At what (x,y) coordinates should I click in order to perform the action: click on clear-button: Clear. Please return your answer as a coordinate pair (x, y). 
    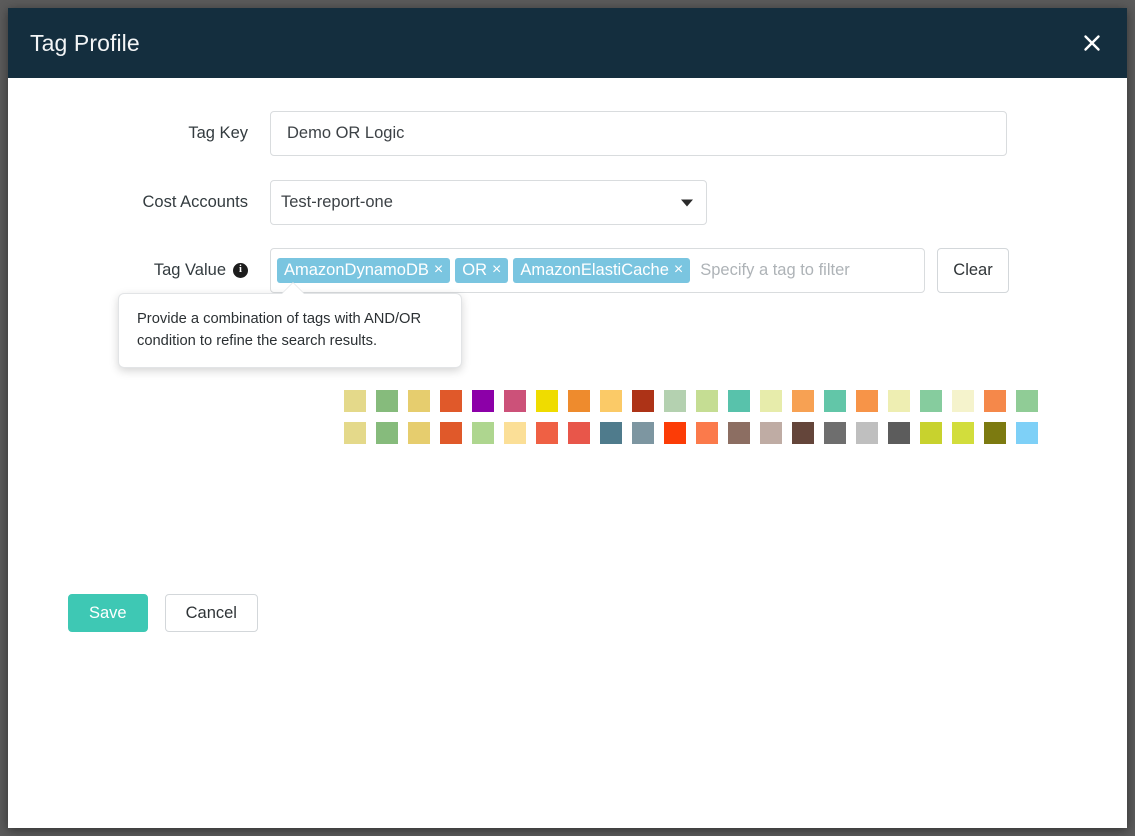
    Looking at the image, I should click on (973, 270).